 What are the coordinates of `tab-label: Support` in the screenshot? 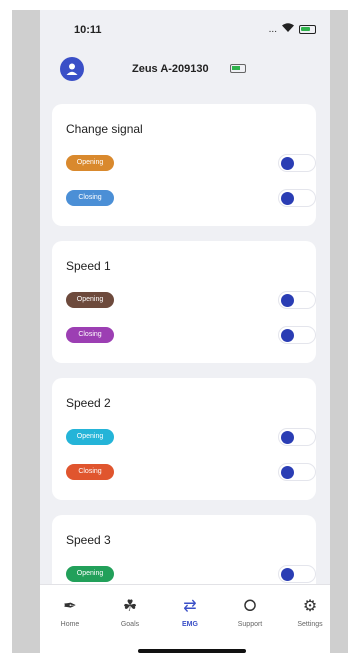 It's located at (250, 624).